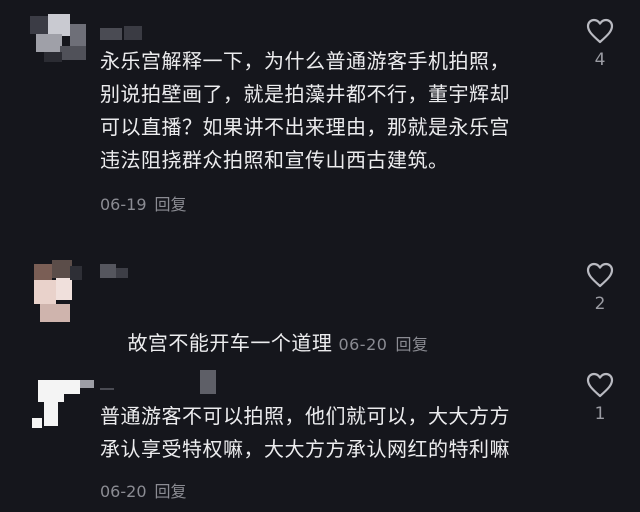 This screenshot has width=640, height=512. Describe the element at coordinates (230, 343) in the screenshot. I see `comment-text: 故宫不能开车一个道理` at that location.